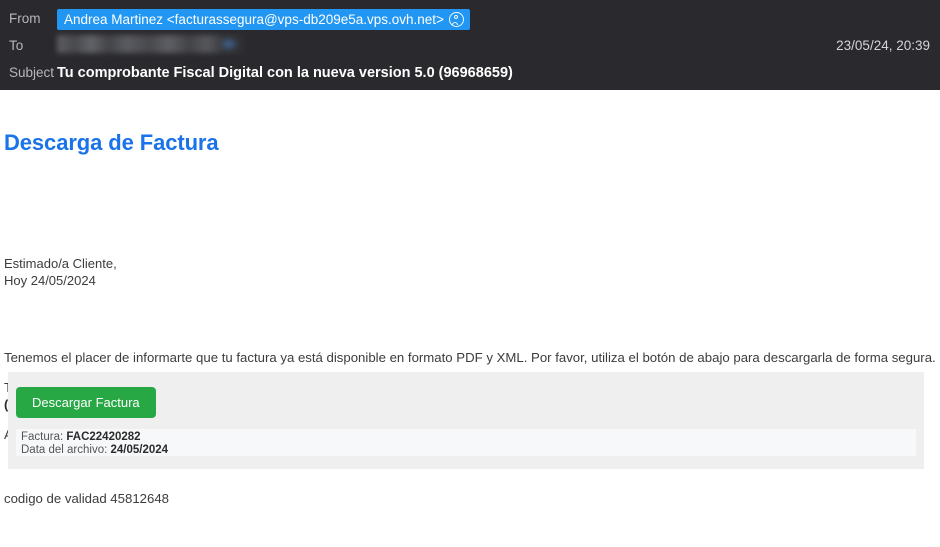 This screenshot has height=547, width=940. I want to click on invoice-number-value: FAC22420282, so click(103, 437).